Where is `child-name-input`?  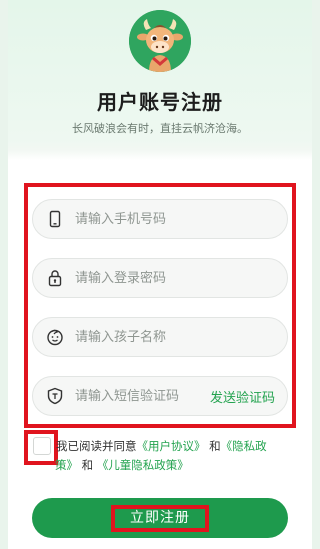
child-name-input is located at coordinates (181, 337).